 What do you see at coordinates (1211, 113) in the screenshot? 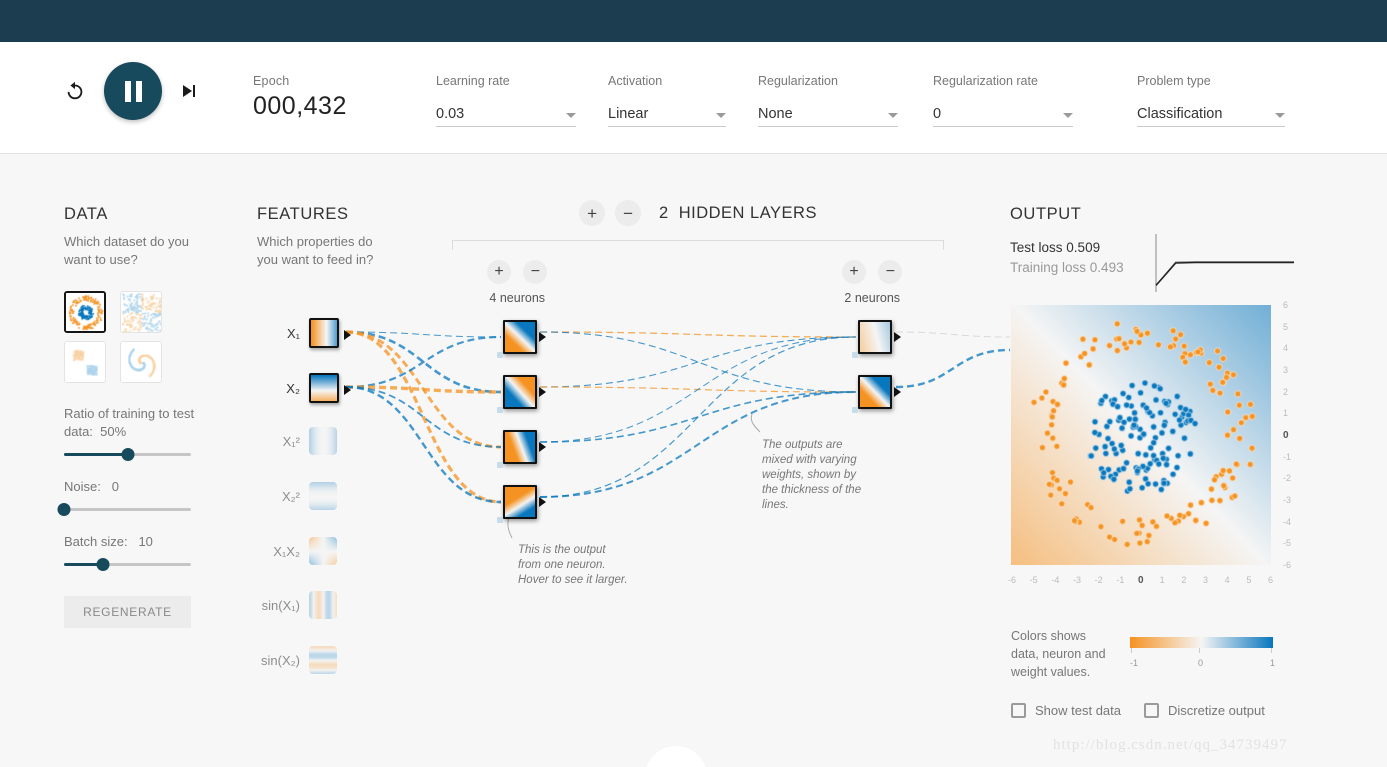
I see `problem-type-select: Classification` at bounding box center [1211, 113].